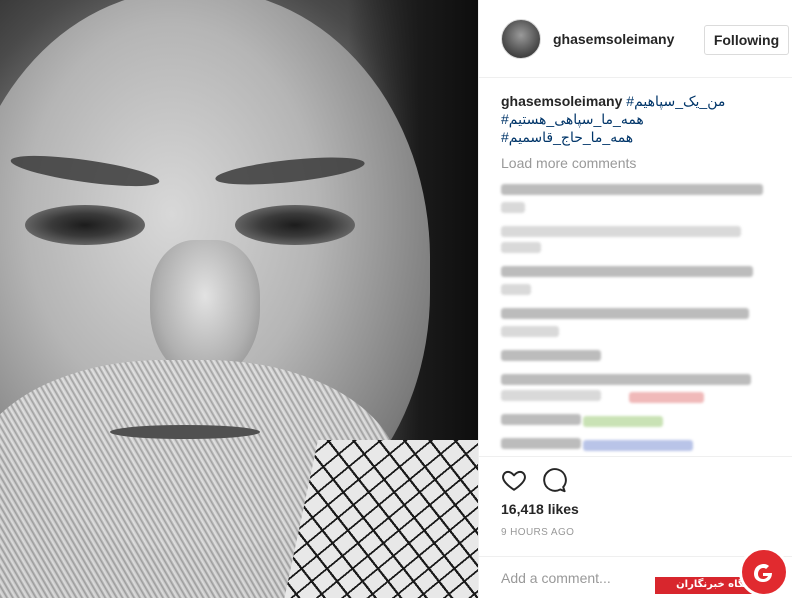 The width and height of the screenshot is (792, 598). I want to click on likes-count: 16,418 likes, so click(540, 509).